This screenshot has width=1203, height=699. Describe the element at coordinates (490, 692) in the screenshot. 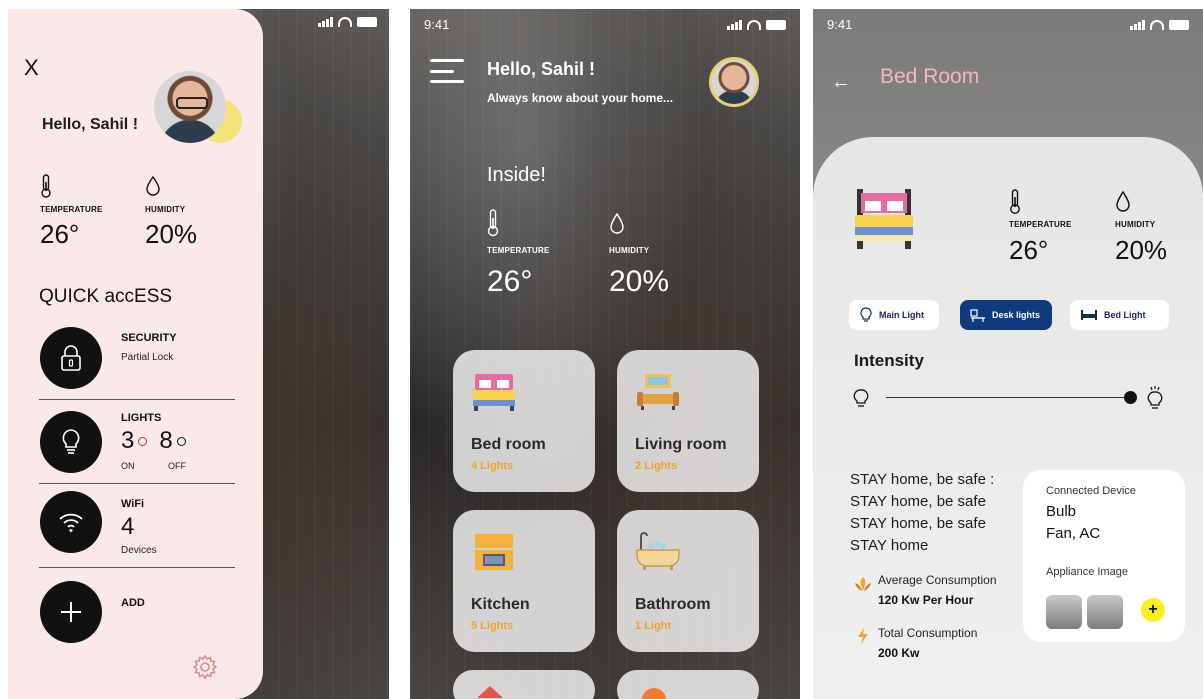

I see `house-icon` at that location.